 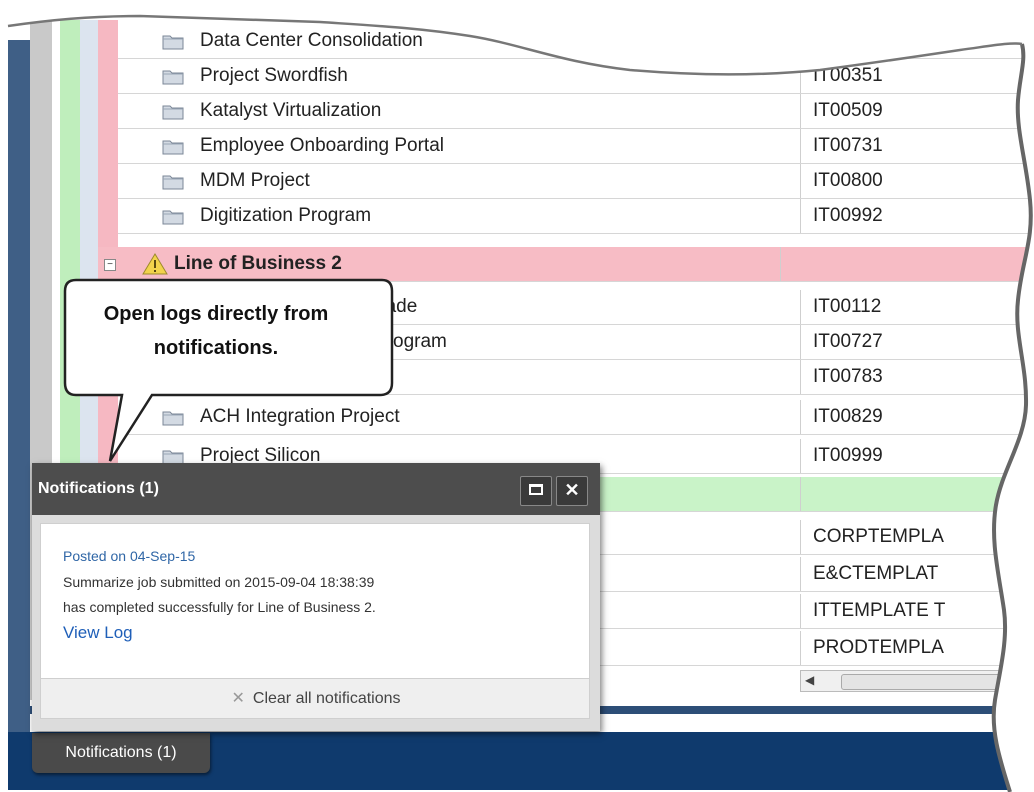 What do you see at coordinates (917, 181) in the screenshot?
I see `project-code: IT00800` at bounding box center [917, 181].